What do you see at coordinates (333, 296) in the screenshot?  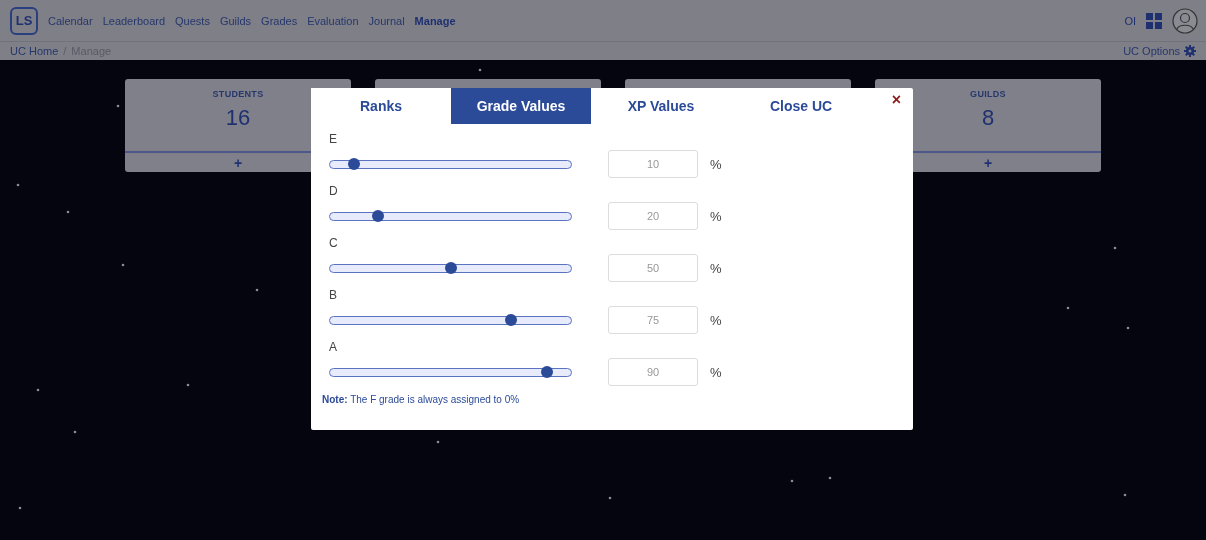 I see `grade-label: B` at bounding box center [333, 296].